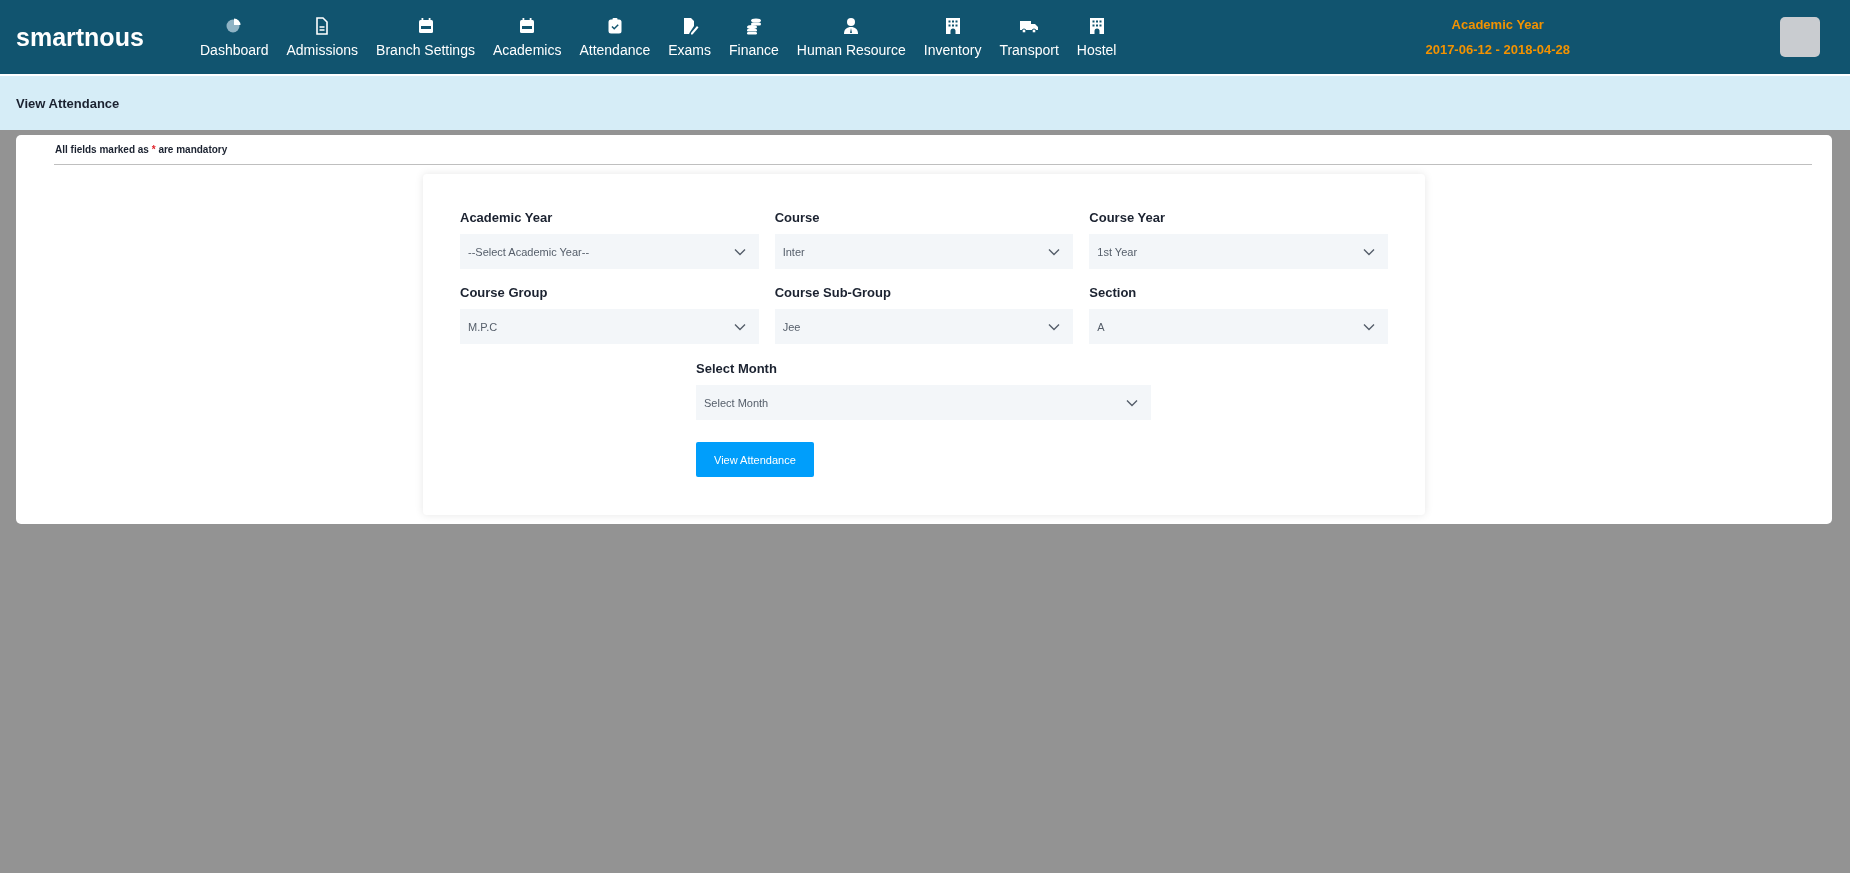  What do you see at coordinates (754, 37) in the screenshot?
I see `nav-item: Finance` at bounding box center [754, 37].